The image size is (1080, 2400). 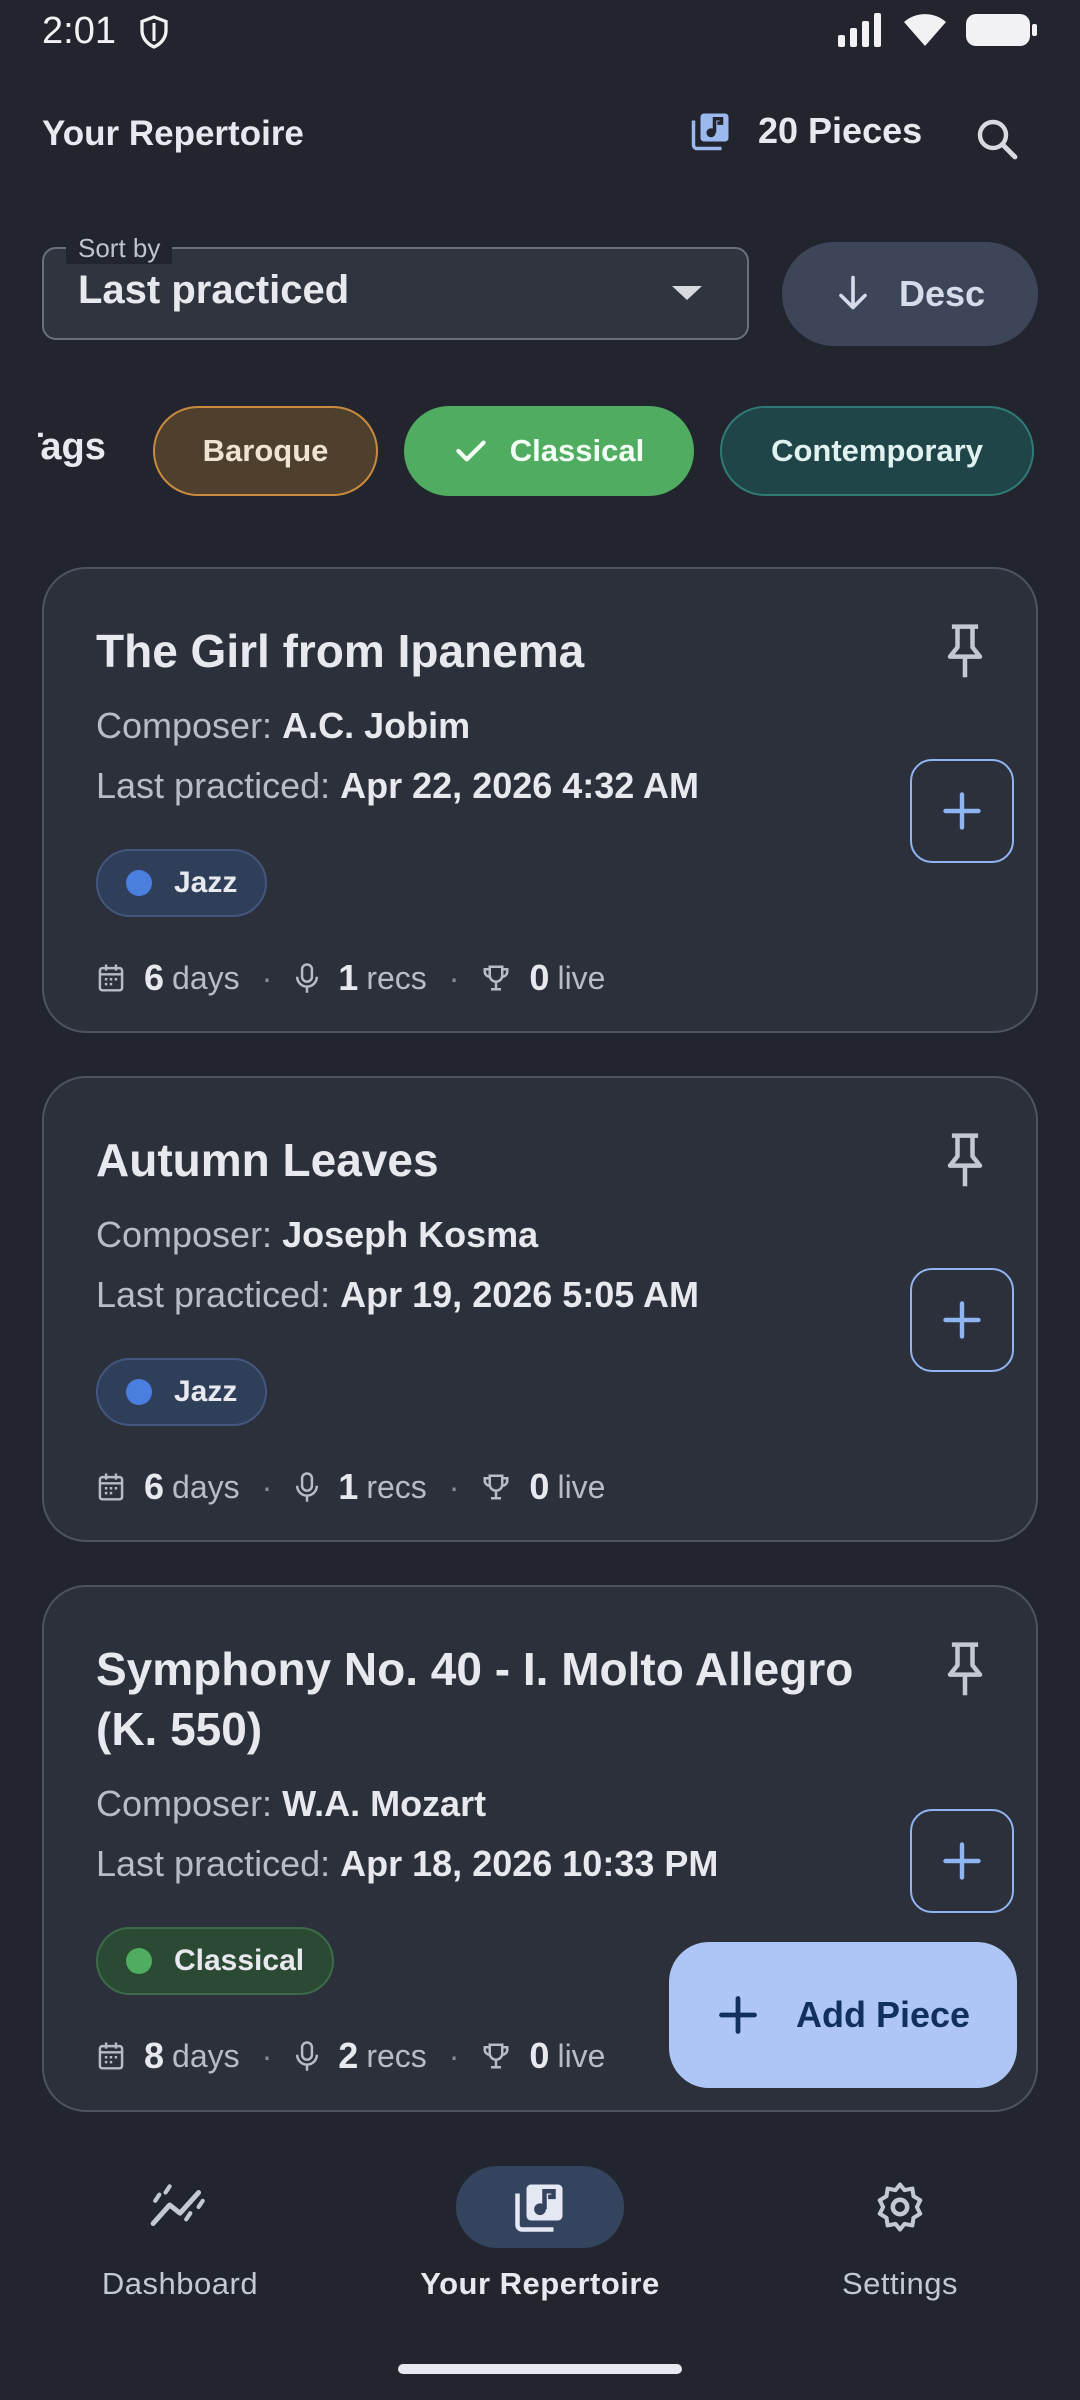 What do you see at coordinates (900, 2234) in the screenshot?
I see `nav-item-settings: Settings` at bounding box center [900, 2234].